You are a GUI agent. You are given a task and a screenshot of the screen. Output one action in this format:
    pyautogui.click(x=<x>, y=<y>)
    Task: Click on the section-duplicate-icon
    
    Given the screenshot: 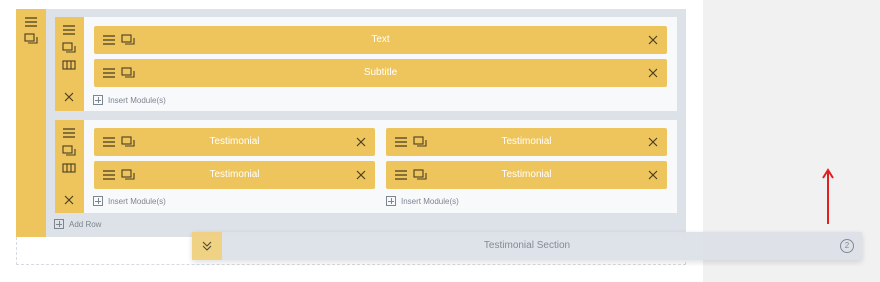 What is the action you would take?
    pyautogui.click(x=31, y=39)
    